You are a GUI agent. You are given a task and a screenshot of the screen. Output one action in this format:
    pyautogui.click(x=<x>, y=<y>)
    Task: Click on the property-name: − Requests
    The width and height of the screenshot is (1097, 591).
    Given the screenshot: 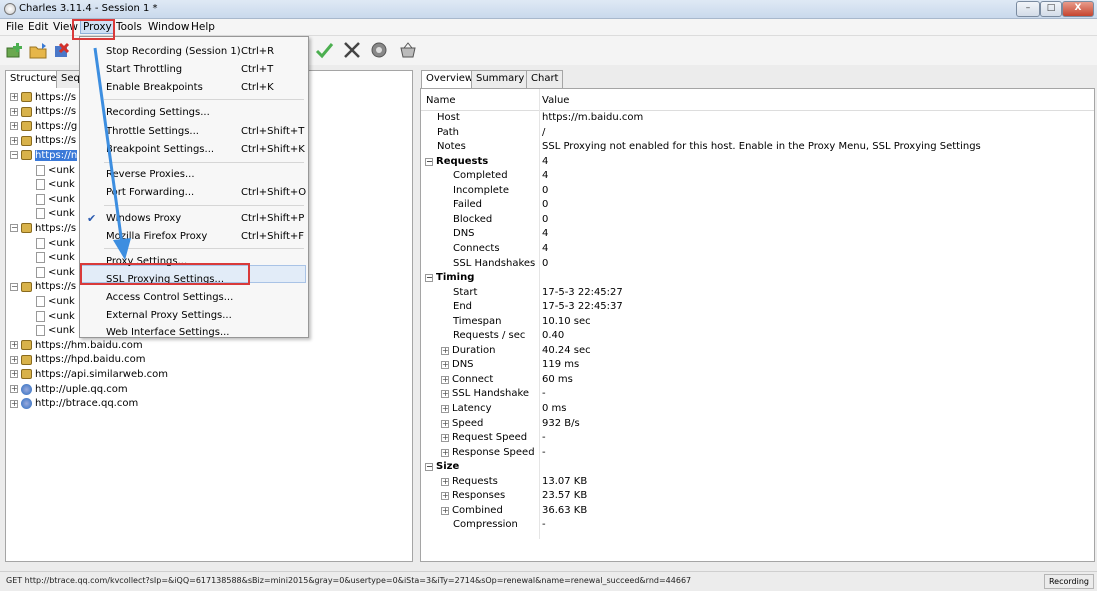 What is the action you would take?
    pyautogui.click(x=456, y=161)
    